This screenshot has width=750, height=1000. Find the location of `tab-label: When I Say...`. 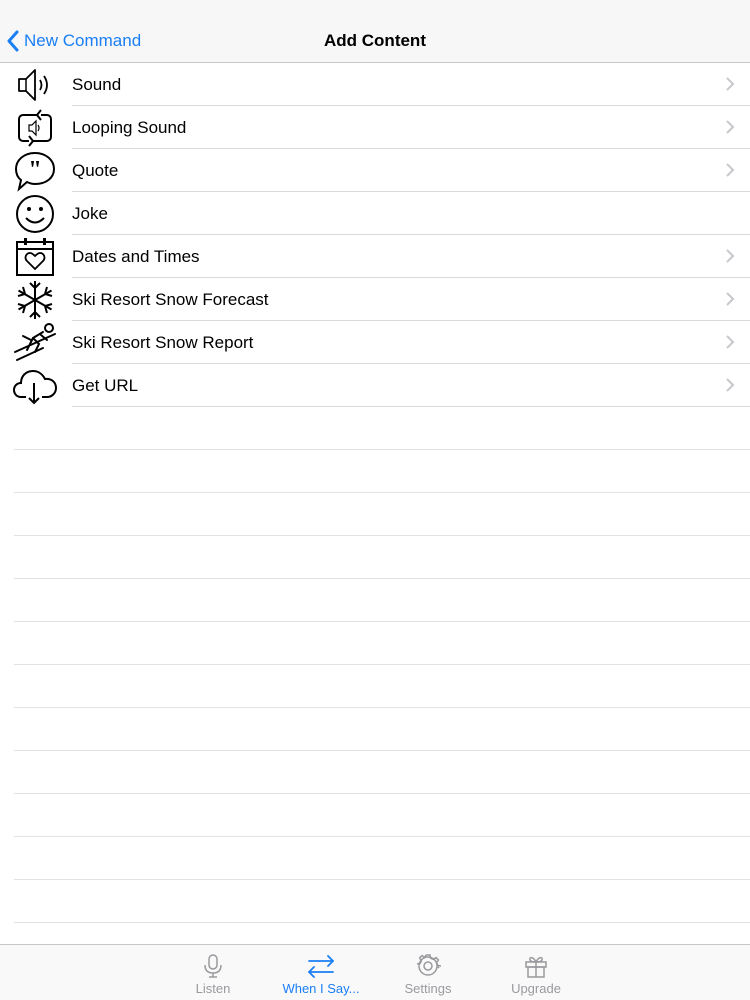

tab-label: When I Say... is located at coordinates (321, 988).